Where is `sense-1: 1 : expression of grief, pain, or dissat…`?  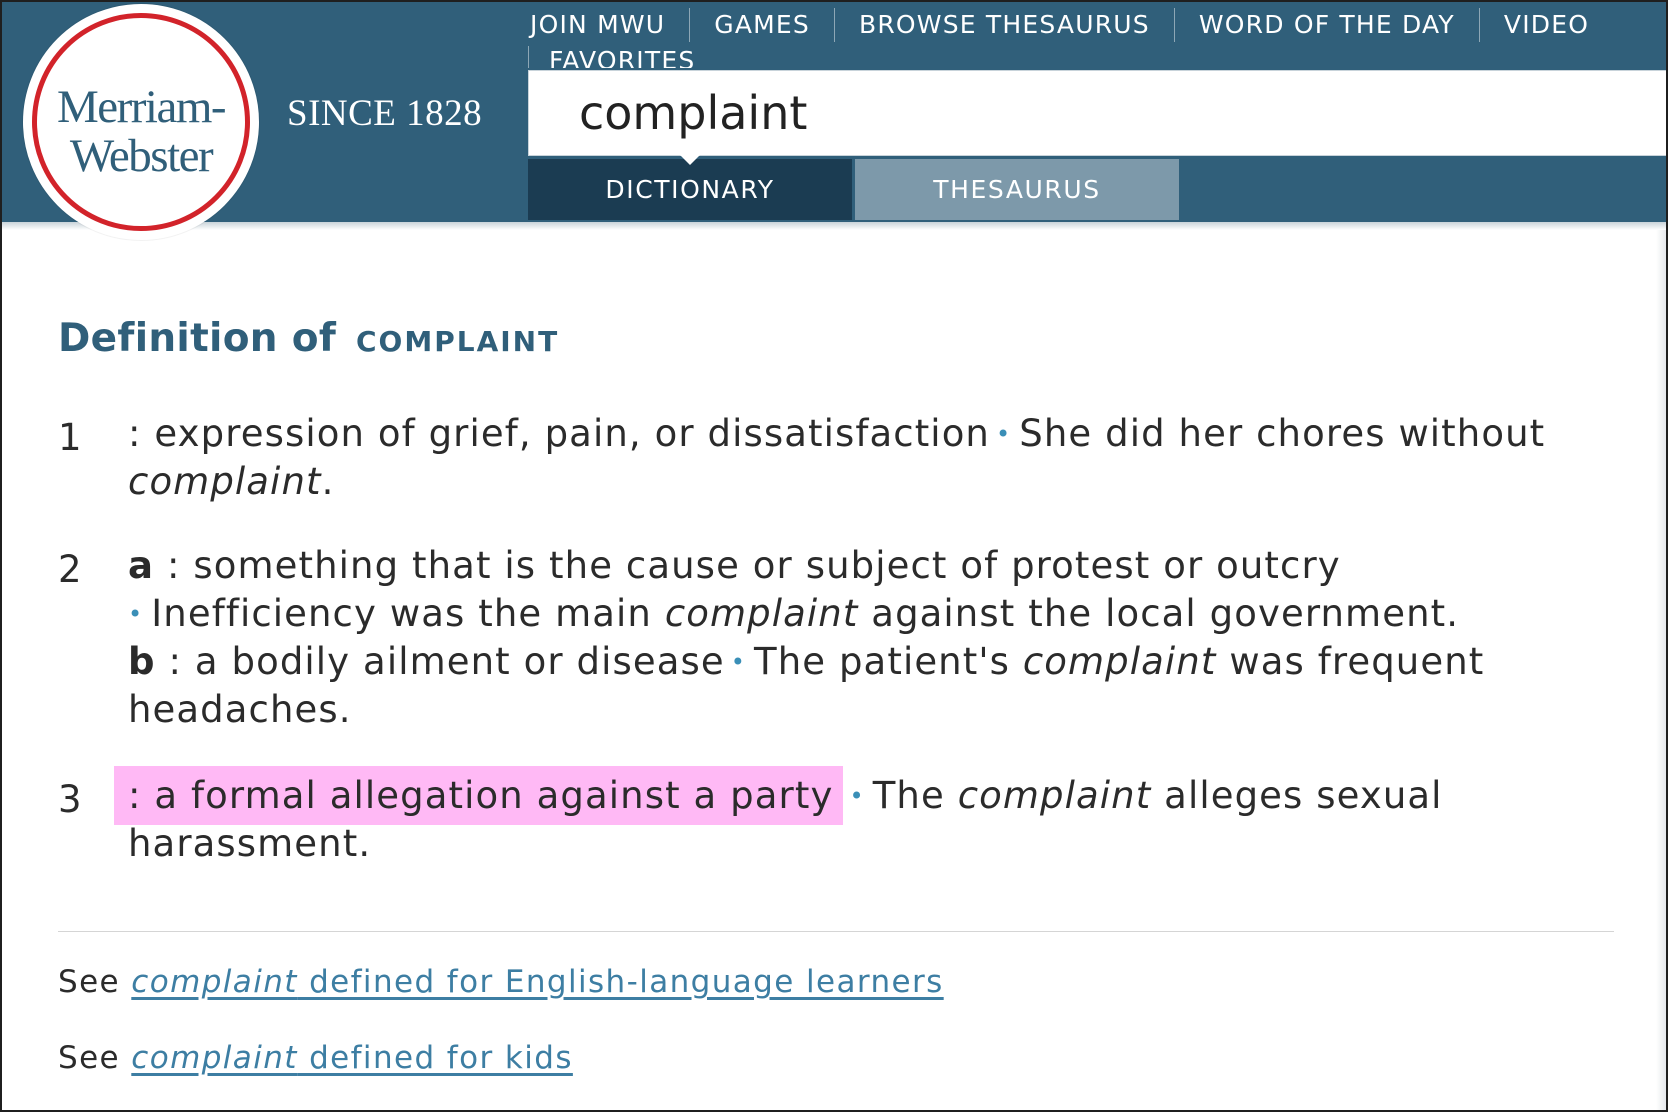 sense-1: 1 : expression of grief, pain, or dissat… is located at coordinates (838, 458).